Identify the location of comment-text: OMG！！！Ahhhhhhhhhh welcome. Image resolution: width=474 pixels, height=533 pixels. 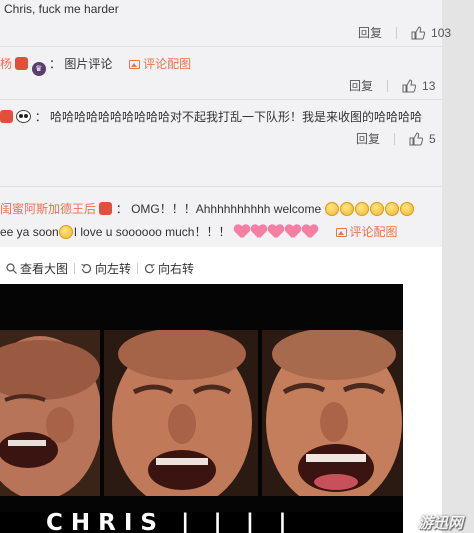
(226, 209).